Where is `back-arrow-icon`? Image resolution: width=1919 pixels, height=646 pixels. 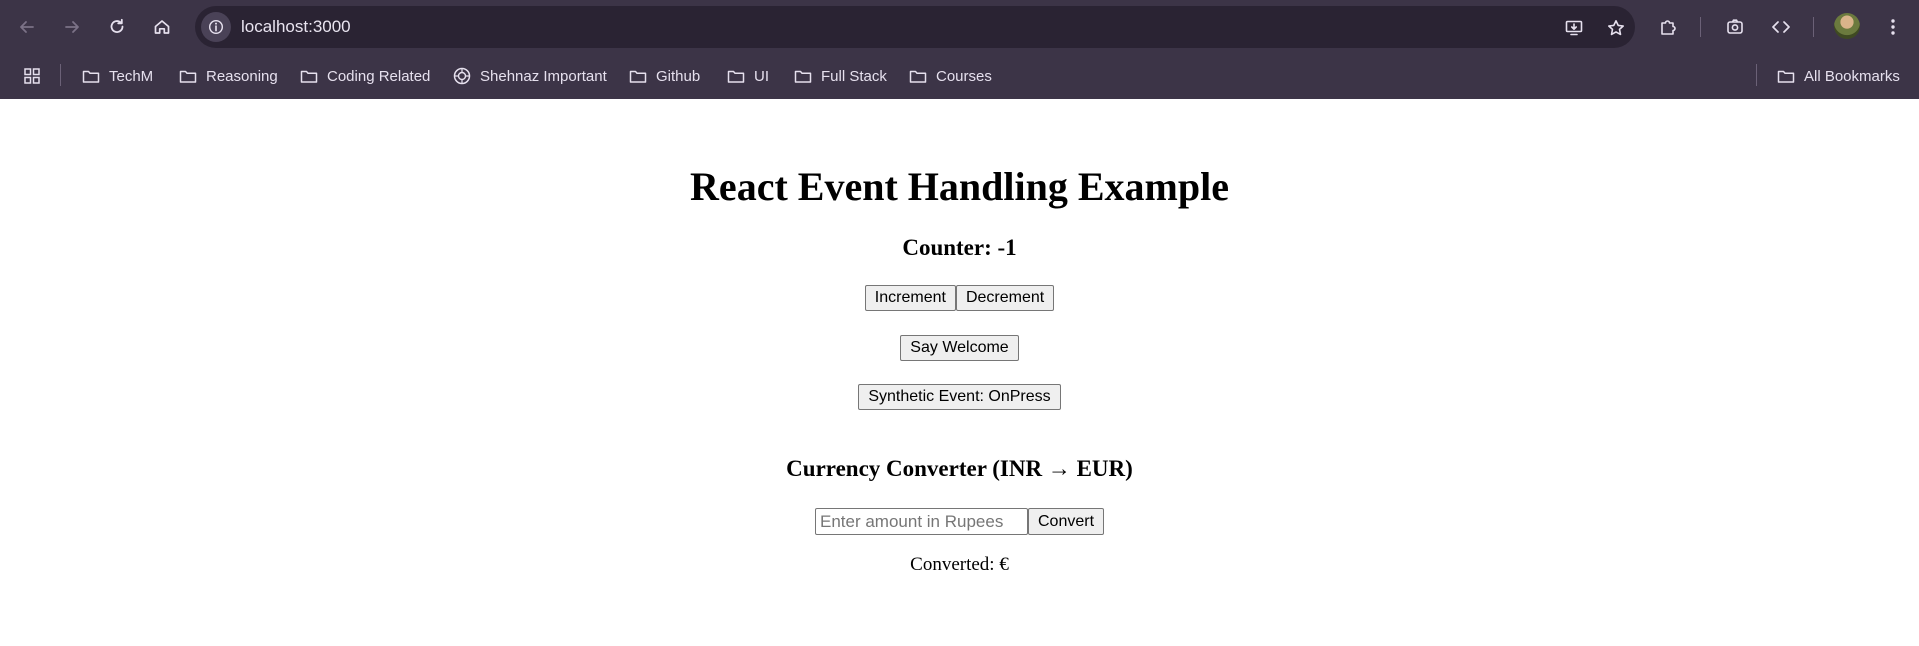 back-arrow-icon is located at coordinates (27, 27).